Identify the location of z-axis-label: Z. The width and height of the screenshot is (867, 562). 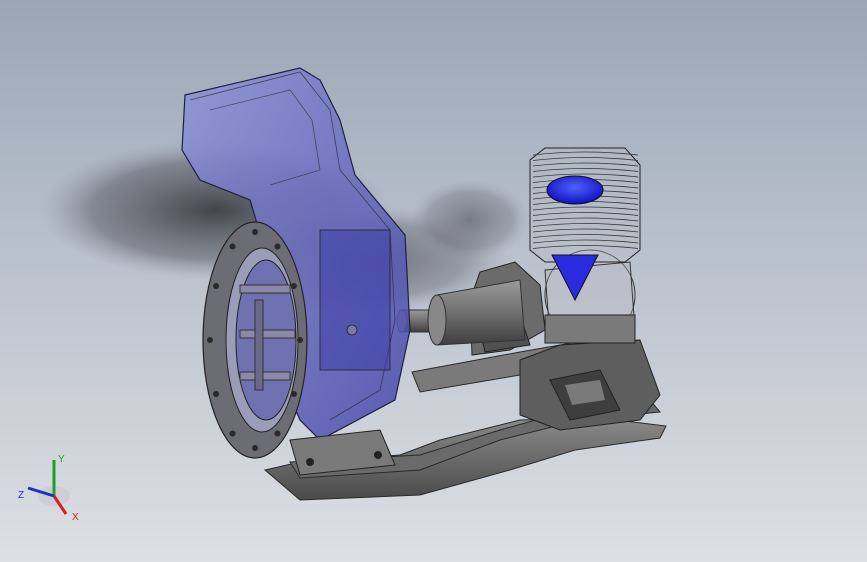
(21, 495).